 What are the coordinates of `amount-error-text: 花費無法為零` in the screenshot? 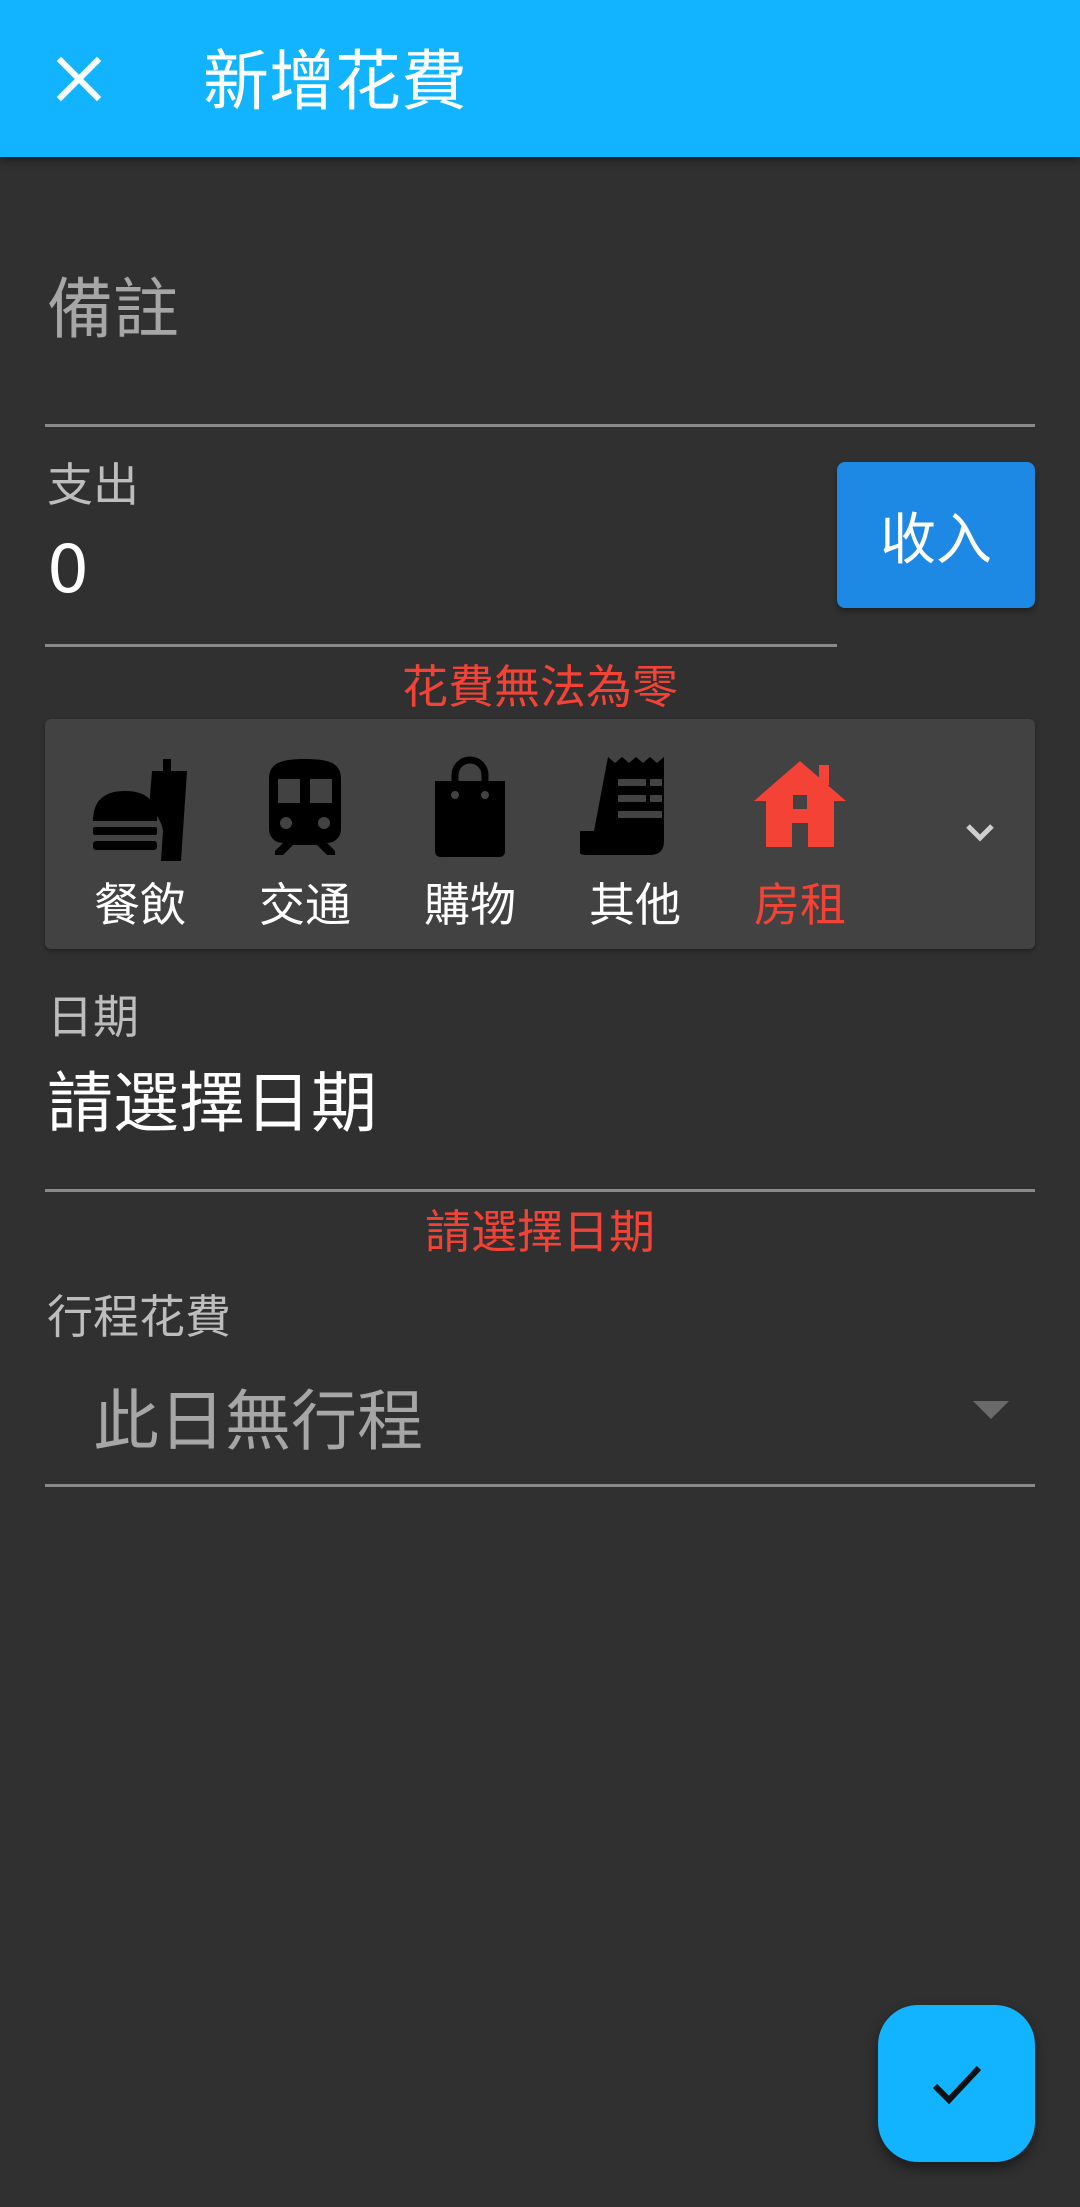 It's located at (540, 687).